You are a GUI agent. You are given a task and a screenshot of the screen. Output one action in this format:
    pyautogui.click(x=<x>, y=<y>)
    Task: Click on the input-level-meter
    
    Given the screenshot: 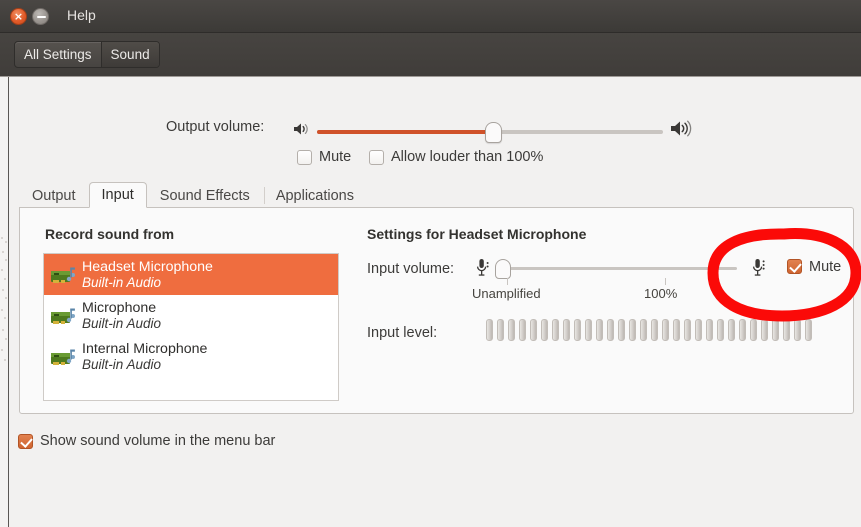 What is the action you would take?
    pyautogui.click(x=656, y=330)
    